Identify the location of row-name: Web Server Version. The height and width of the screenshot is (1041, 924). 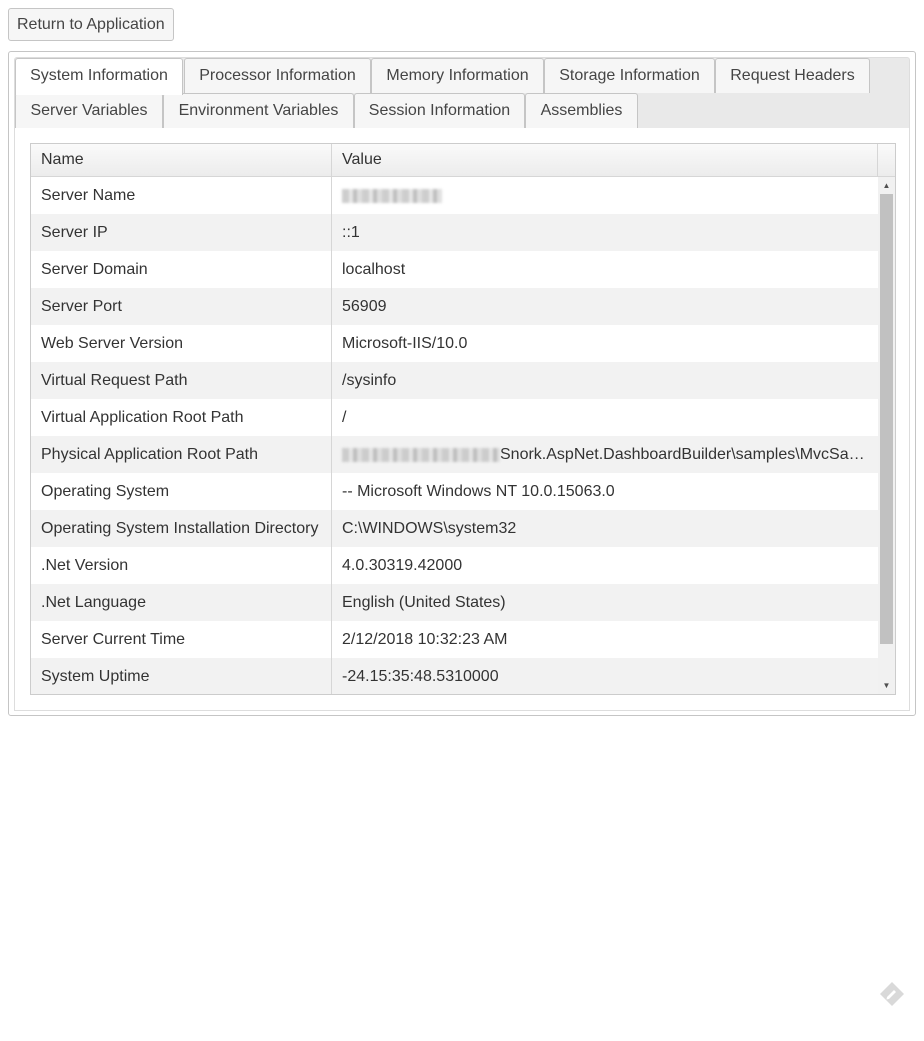
(181, 343).